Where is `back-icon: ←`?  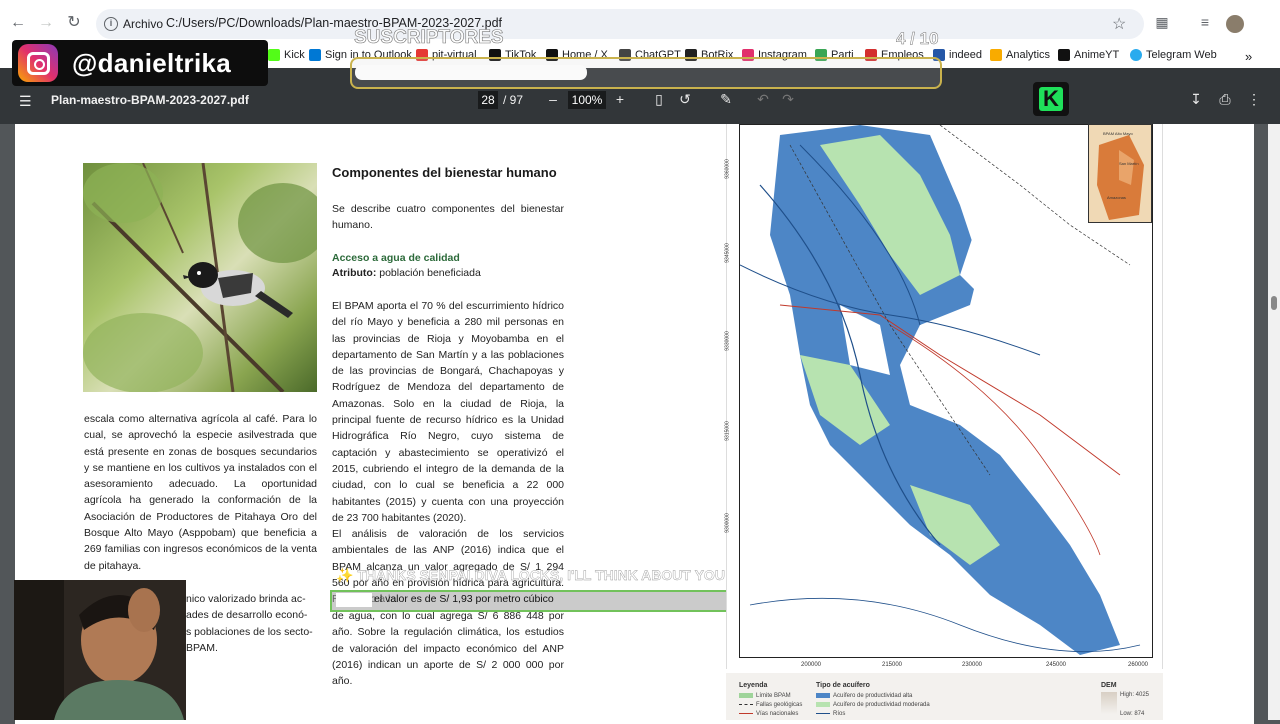 back-icon: ← is located at coordinates (18, 23).